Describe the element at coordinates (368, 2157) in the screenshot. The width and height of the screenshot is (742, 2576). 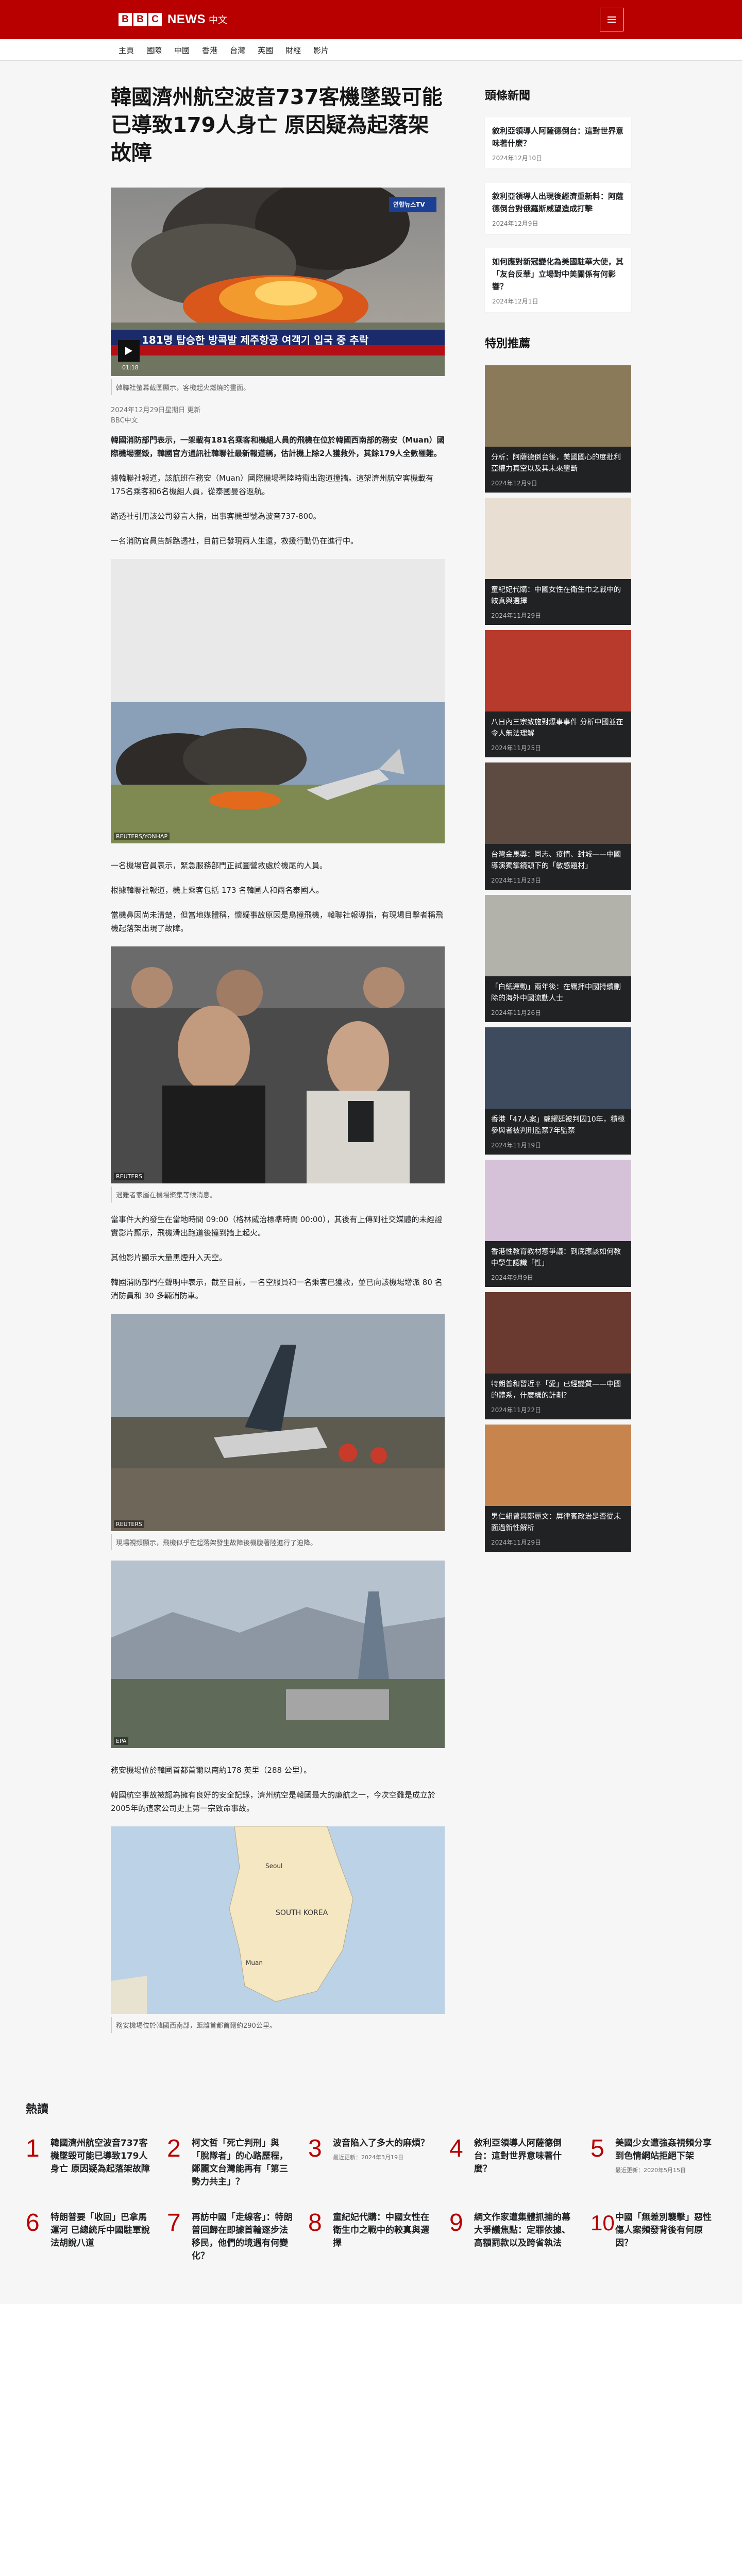
I see `most-read-date: 最近更新：2024年3月19日` at that location.